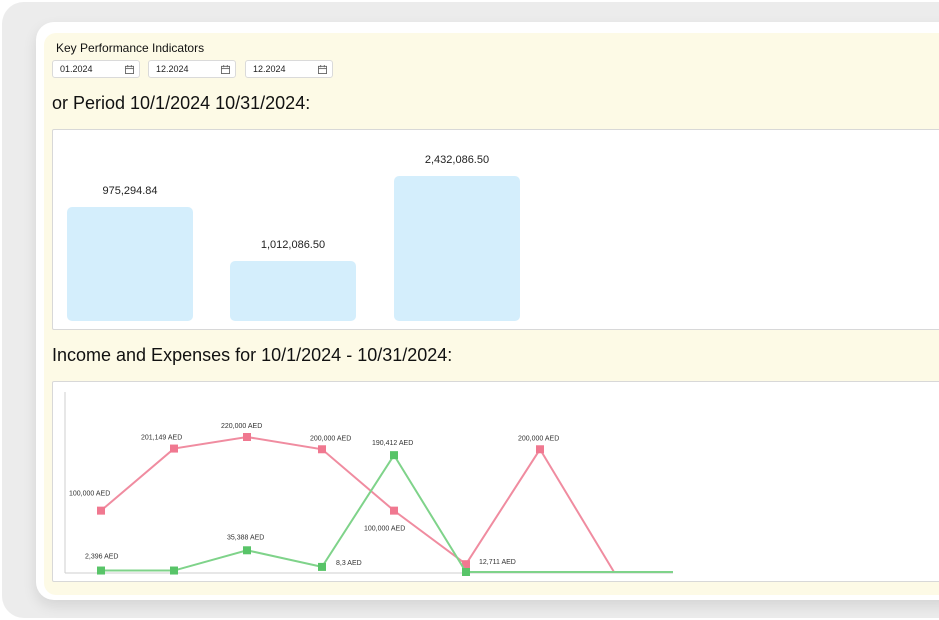 This screenshot has width=939, height=620. I want to click on income-data-label: 220,000 AED, so click(241, 426).